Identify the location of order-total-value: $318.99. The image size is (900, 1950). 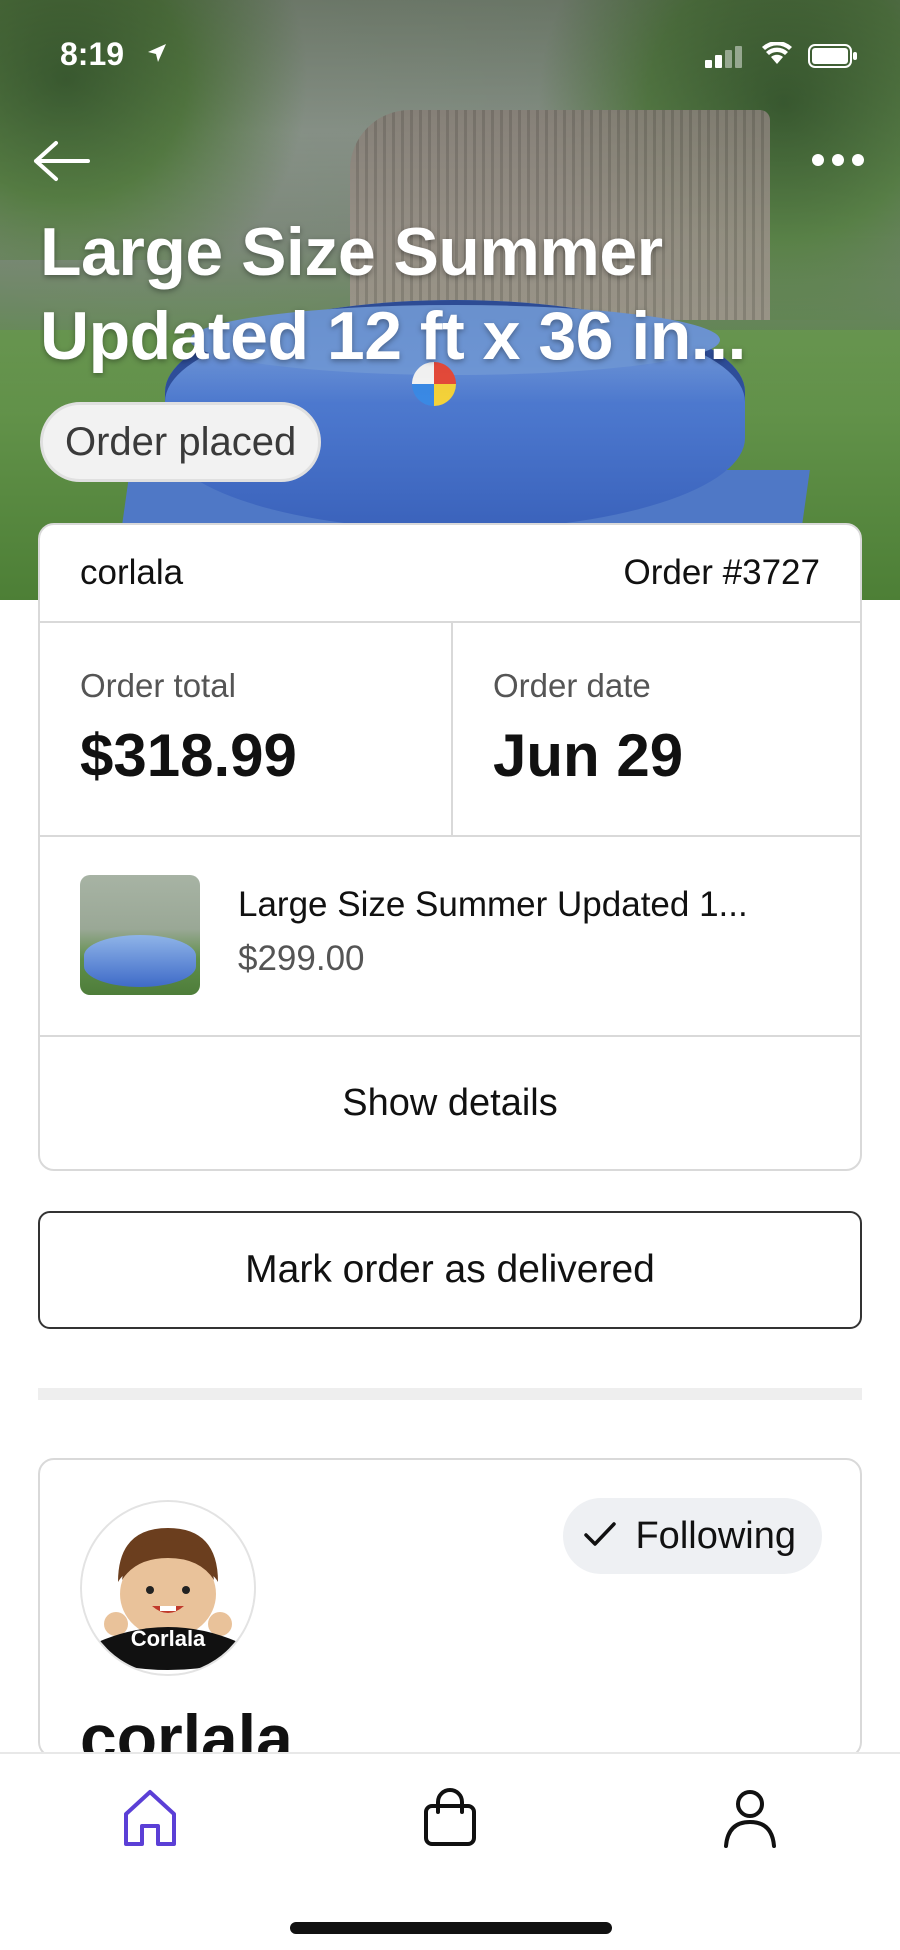
(188, 755).